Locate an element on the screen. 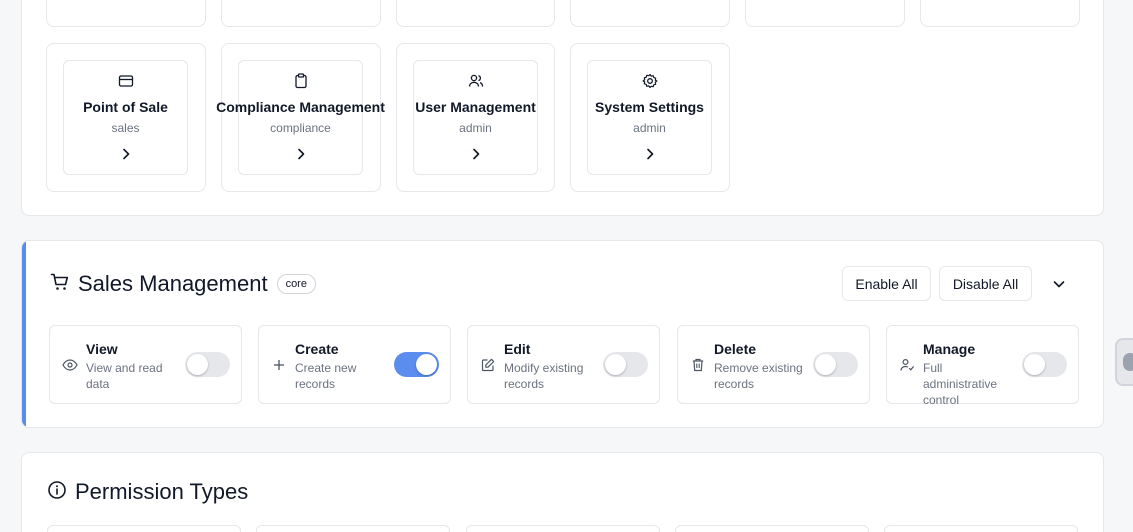  permission-card-view: View View and read data is located at coordinates (145, 364).